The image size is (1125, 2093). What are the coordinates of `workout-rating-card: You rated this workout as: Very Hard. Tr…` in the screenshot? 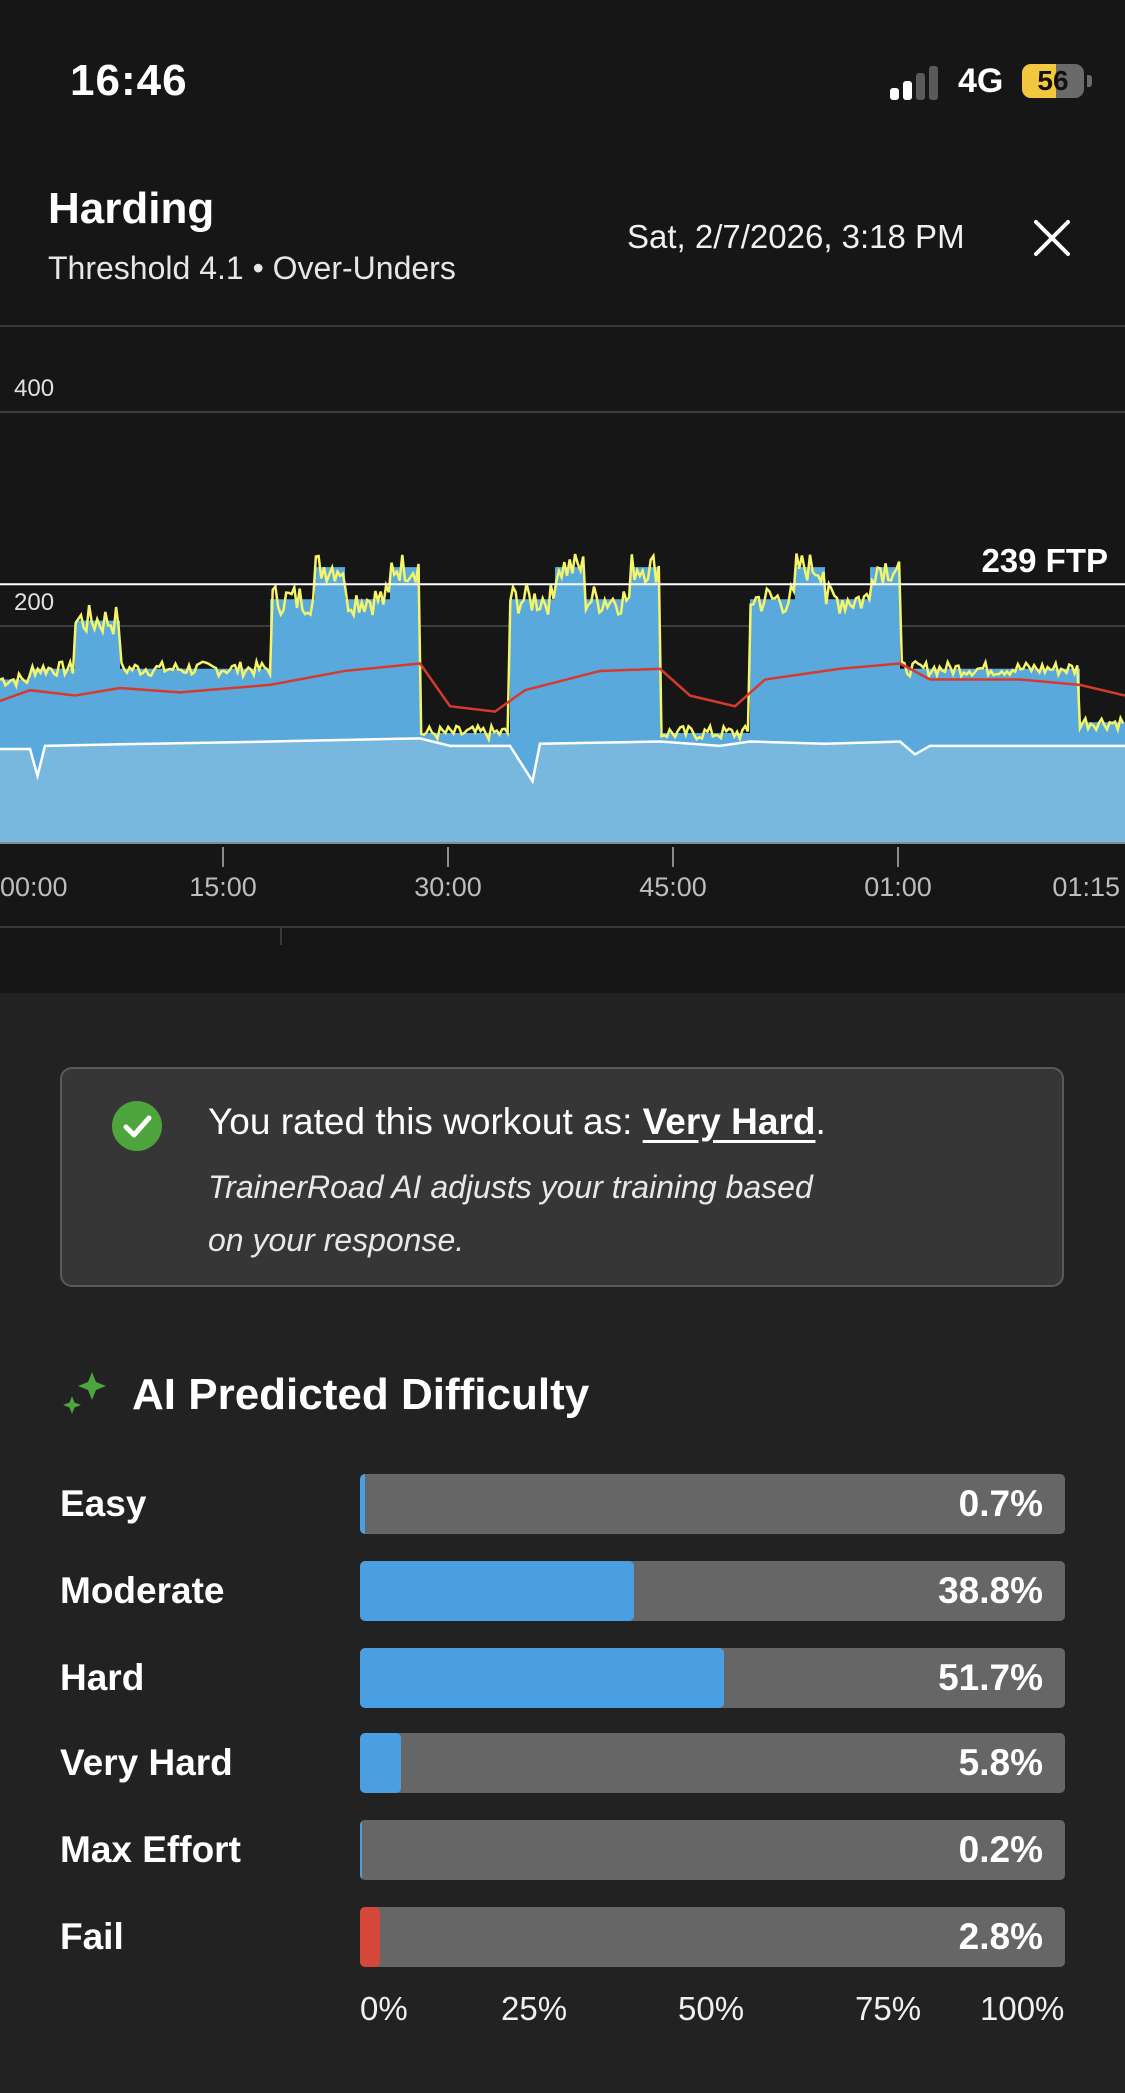 It's located at (562, 1177).